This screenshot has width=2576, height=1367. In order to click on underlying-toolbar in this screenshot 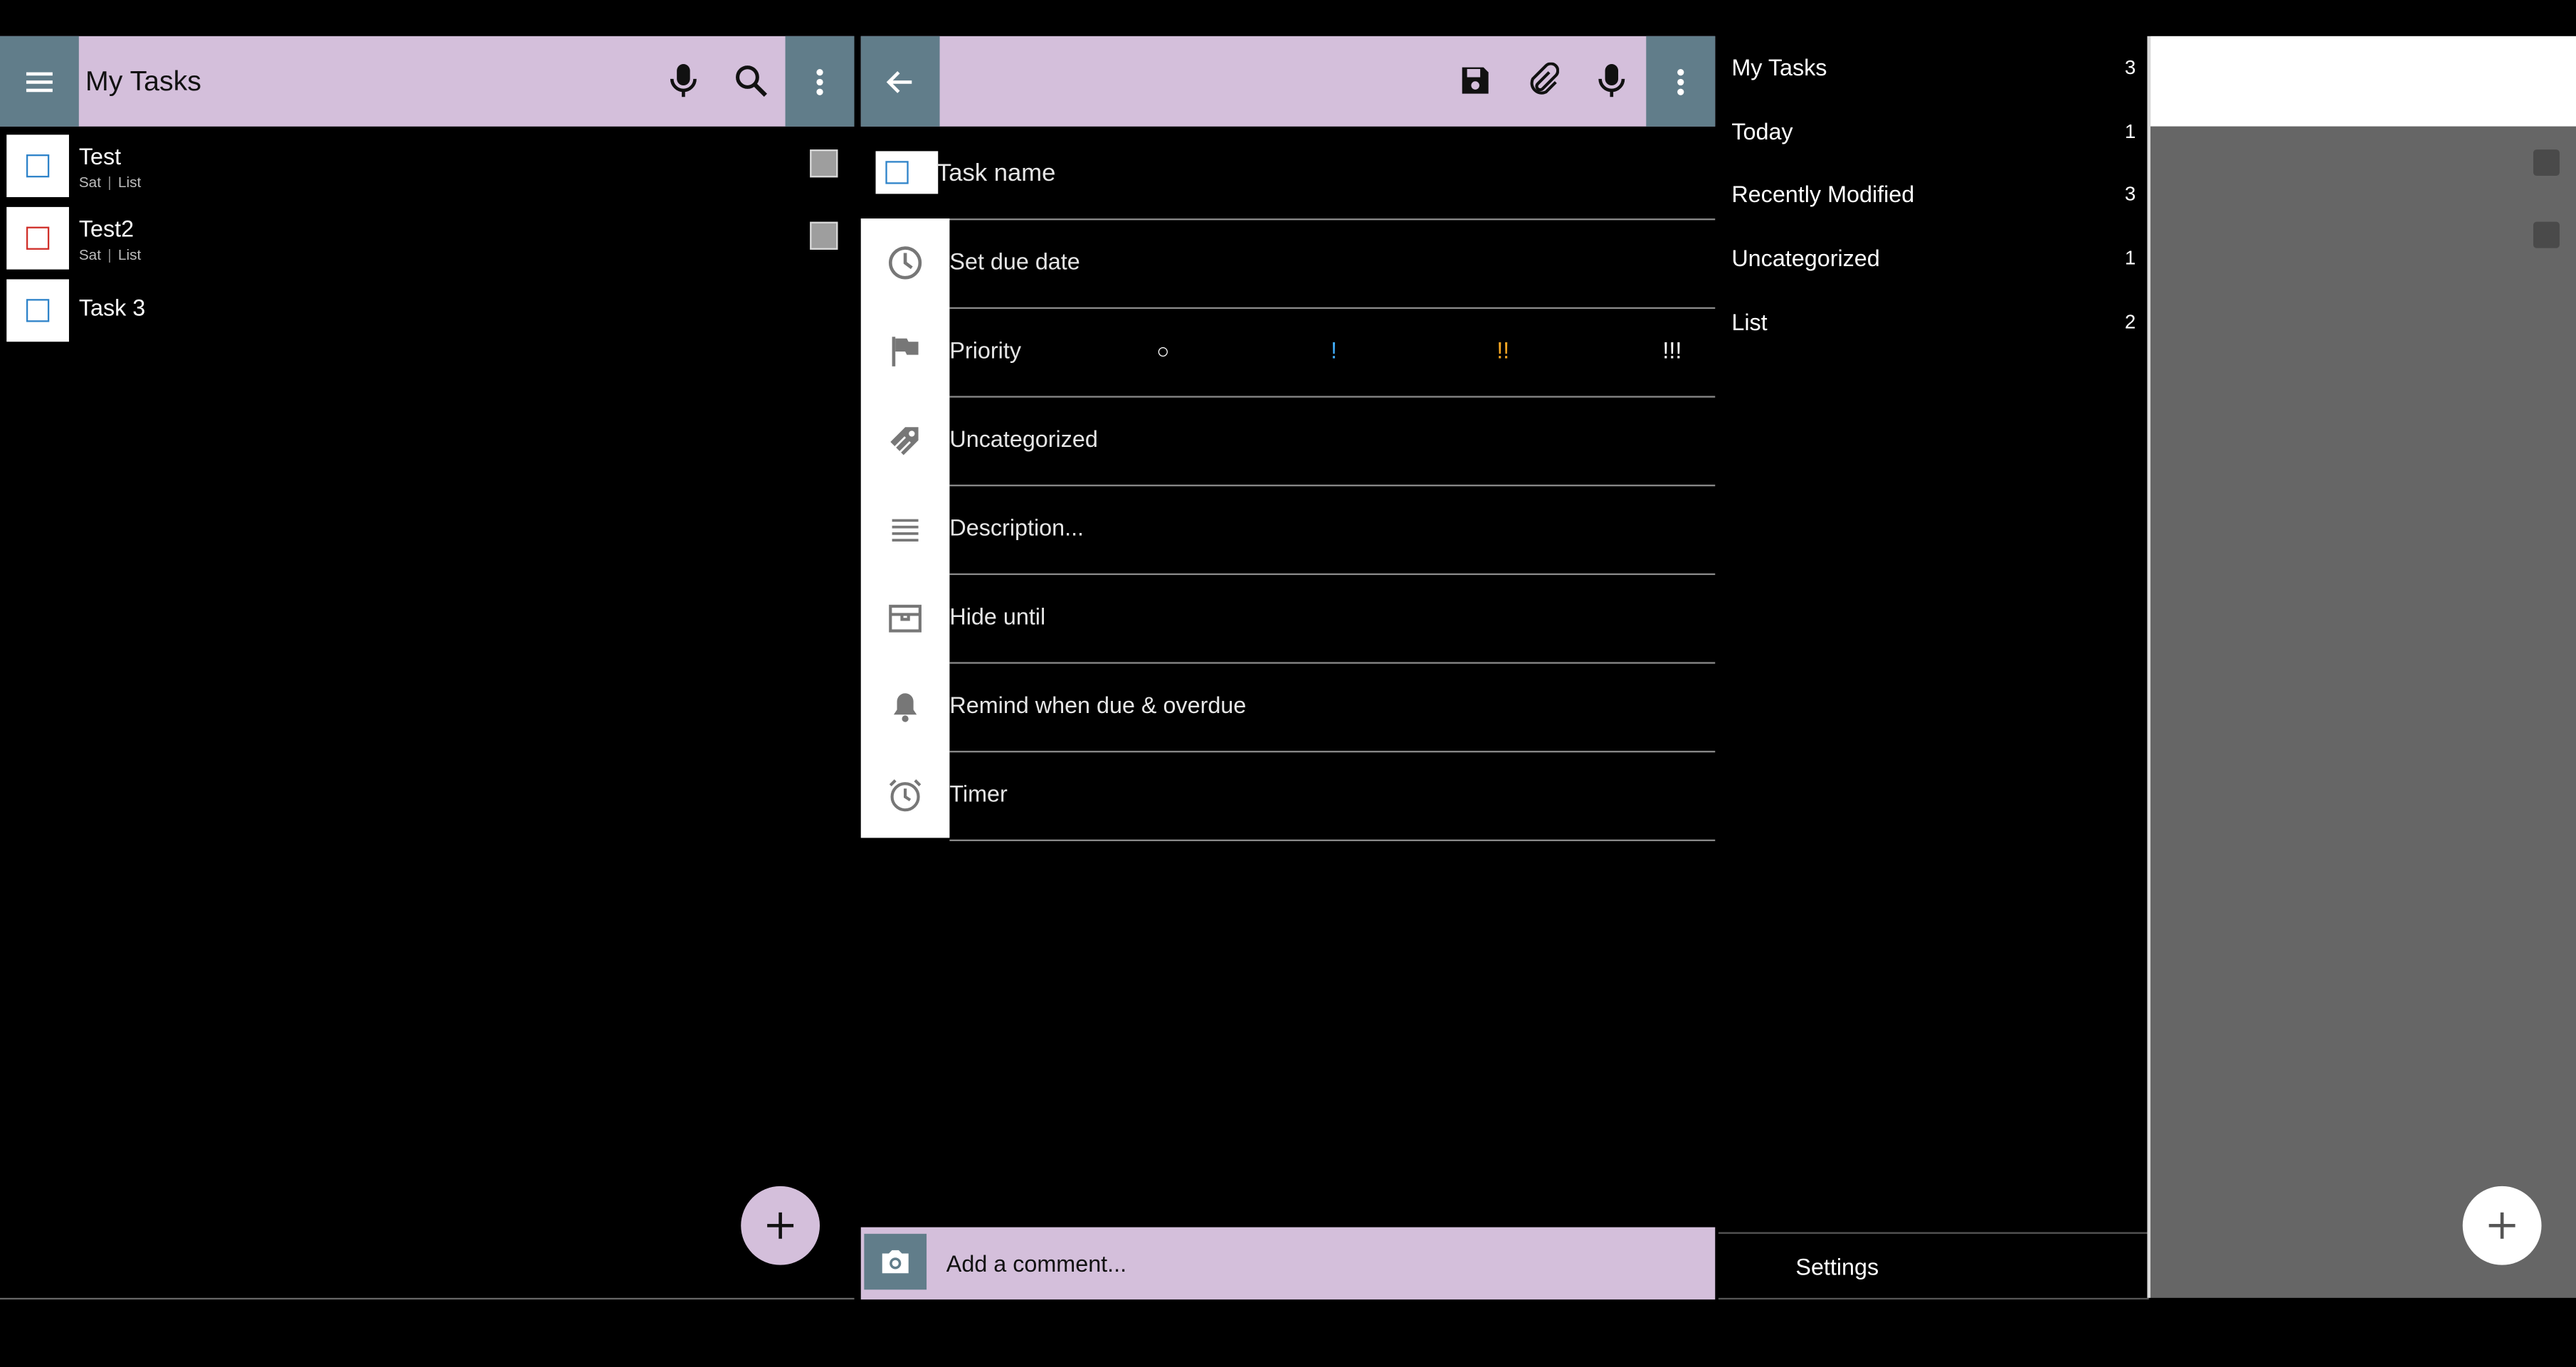, I will do `click(2363, 81)`.